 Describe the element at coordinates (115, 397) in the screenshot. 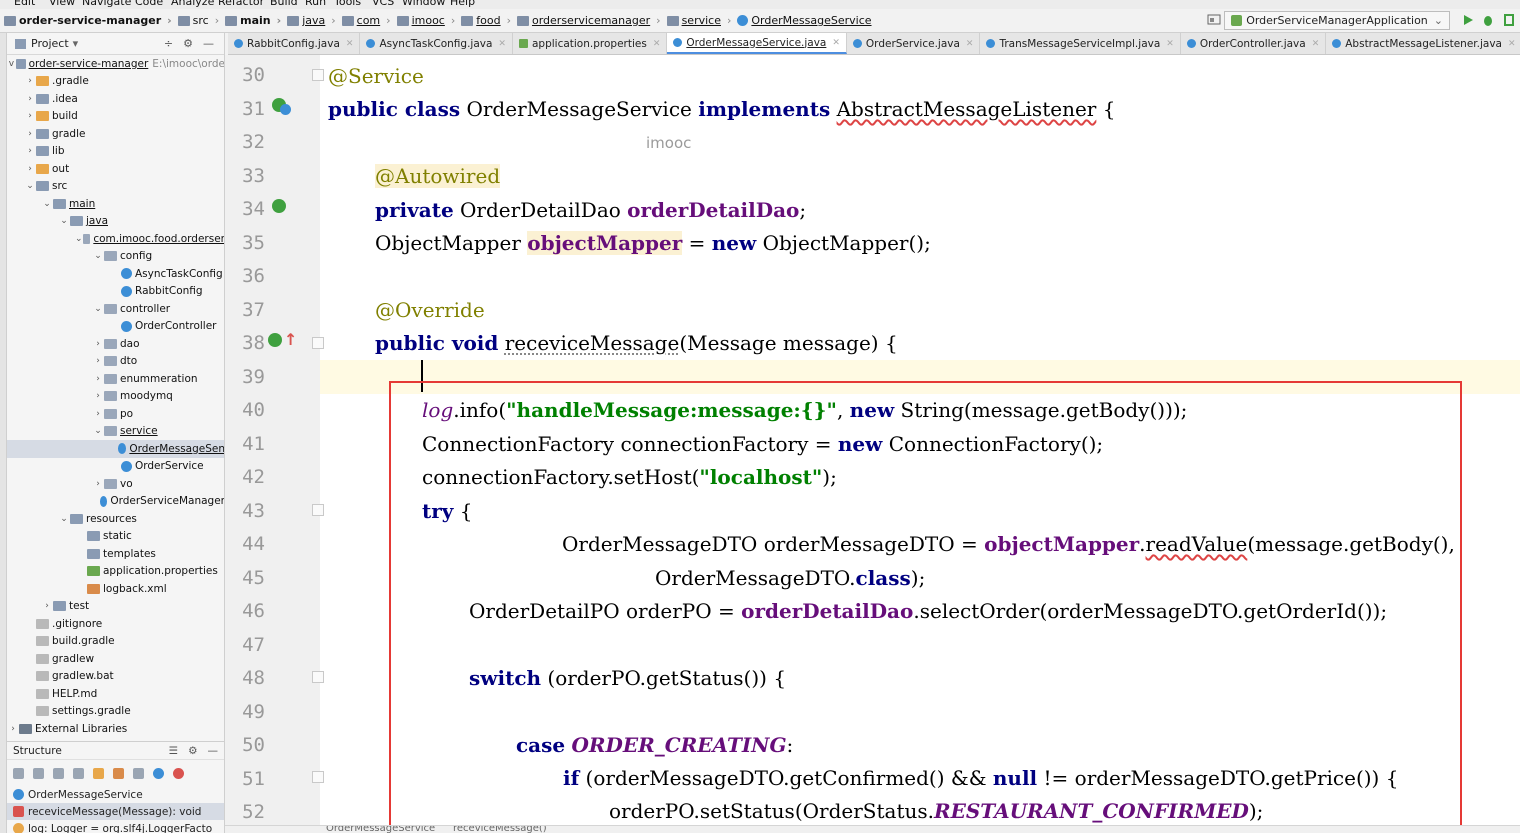

I see `tree-item: › moodymq` at that location.